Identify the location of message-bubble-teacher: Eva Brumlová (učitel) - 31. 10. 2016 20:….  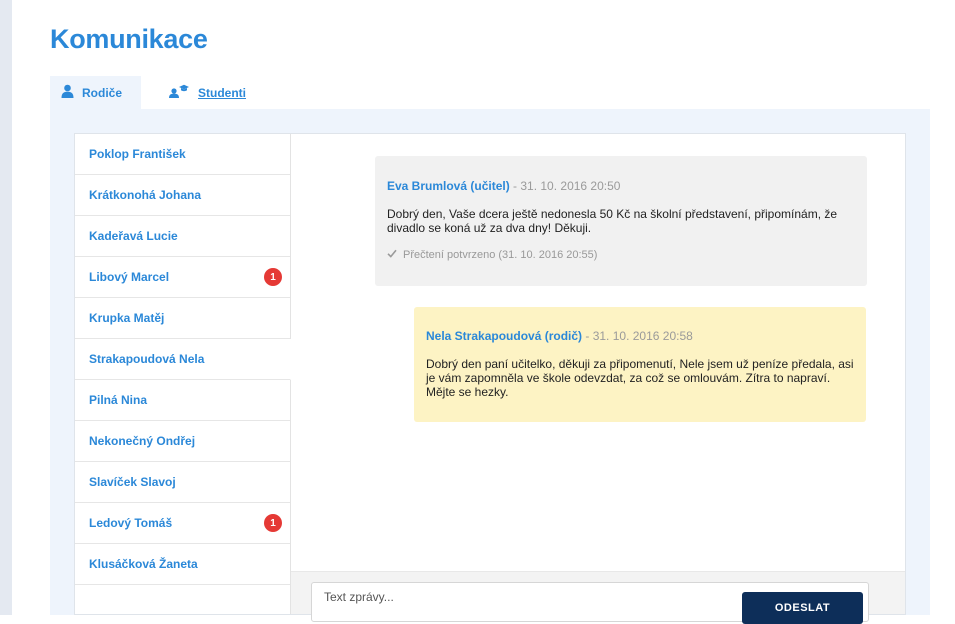
(621, 221).